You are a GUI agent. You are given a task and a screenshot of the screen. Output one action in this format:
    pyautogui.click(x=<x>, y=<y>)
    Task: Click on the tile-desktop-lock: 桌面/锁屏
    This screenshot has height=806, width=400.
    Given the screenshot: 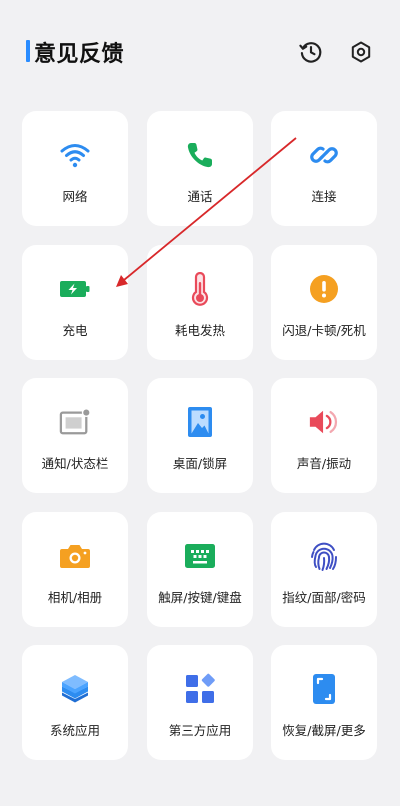 What is the action you would take?
    pyautogui.click(x=200, y=435)
    